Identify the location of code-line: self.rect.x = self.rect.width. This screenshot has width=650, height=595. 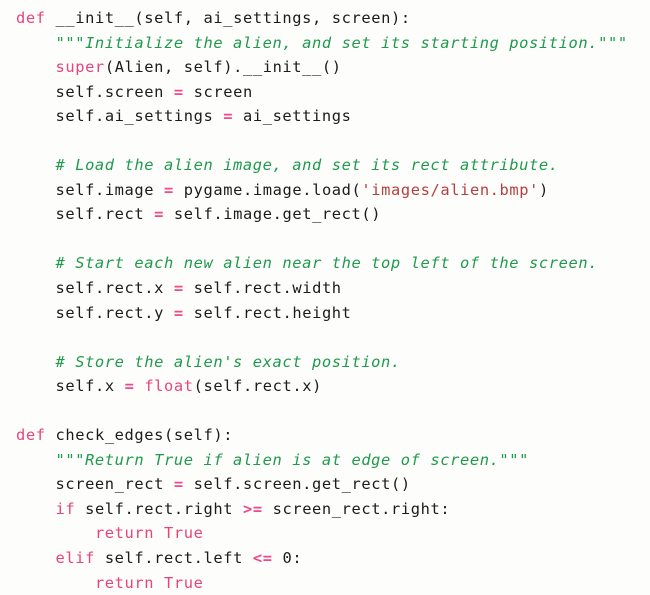
(325, 288).